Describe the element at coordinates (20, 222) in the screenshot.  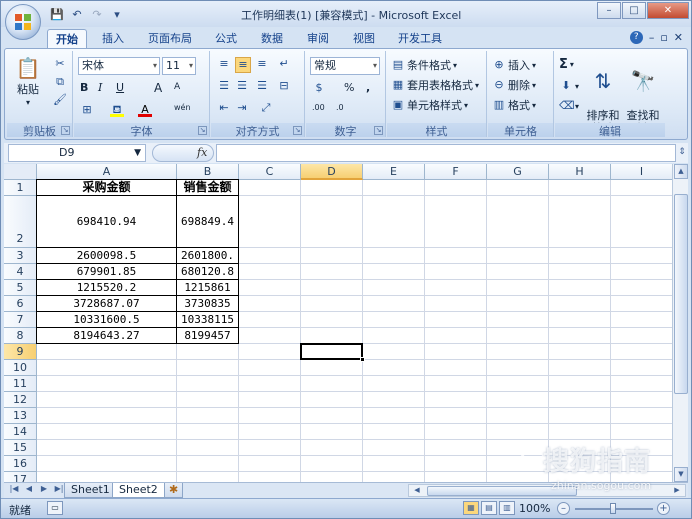
I see `row-header-2: 2` at that location.